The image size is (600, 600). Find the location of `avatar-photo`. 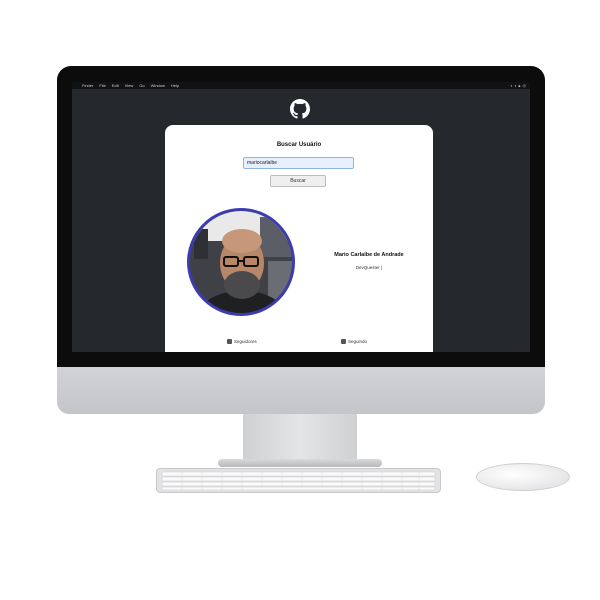

avatar-photo is located at coordinates (241, 262).